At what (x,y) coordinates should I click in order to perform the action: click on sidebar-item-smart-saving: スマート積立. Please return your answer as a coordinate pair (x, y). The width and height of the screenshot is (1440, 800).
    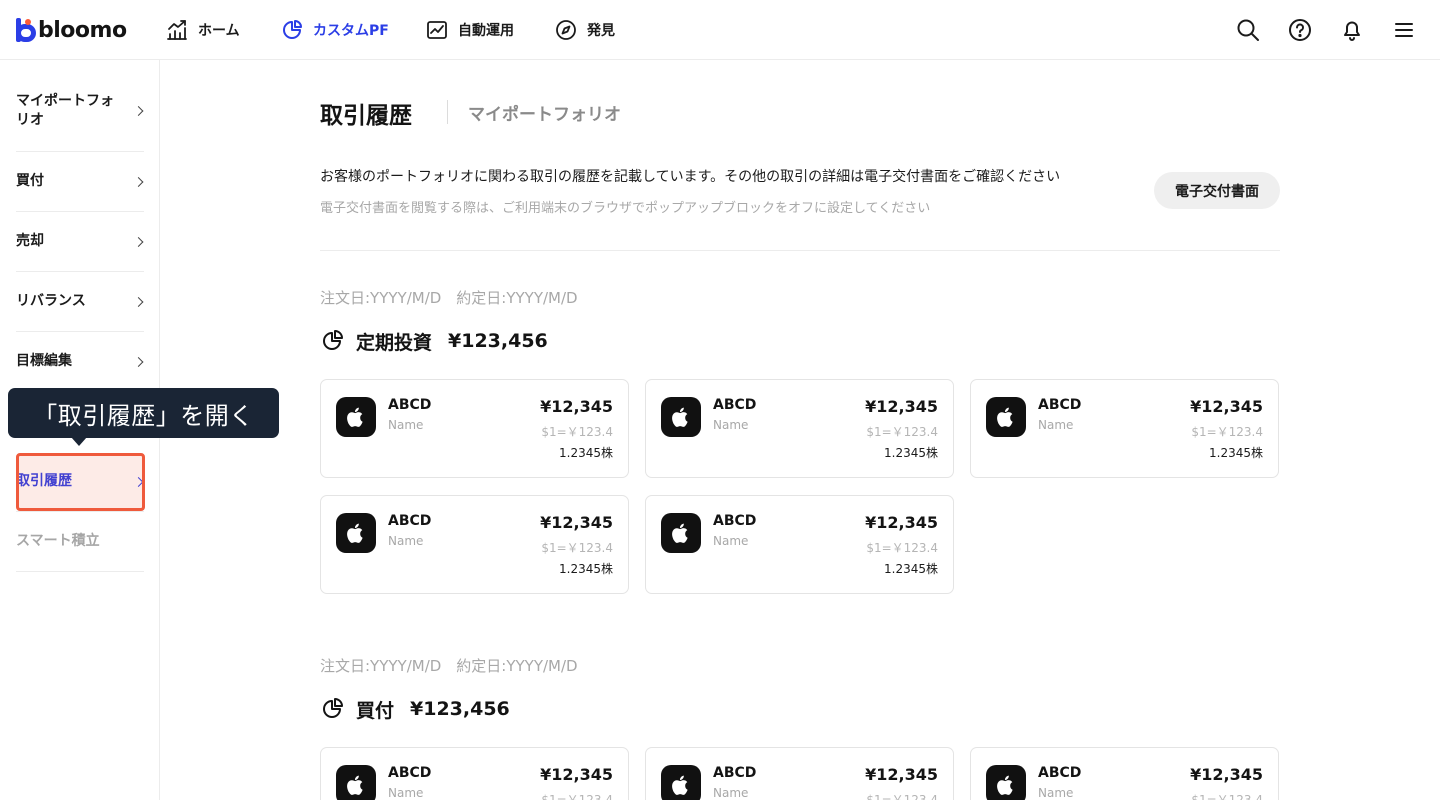
    Looking at the image, I should click on (80, 542).